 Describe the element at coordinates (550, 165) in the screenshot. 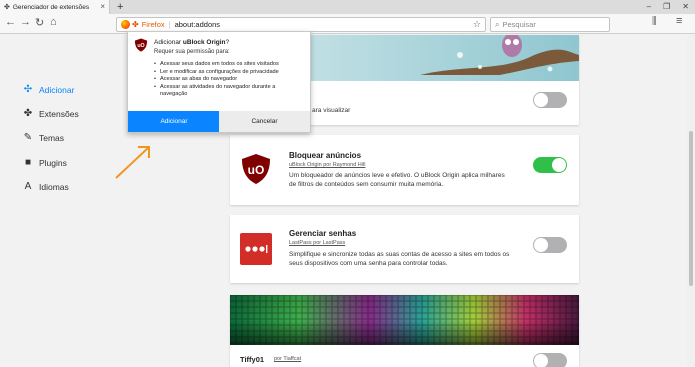

I see `ublock-toggle` at that location.